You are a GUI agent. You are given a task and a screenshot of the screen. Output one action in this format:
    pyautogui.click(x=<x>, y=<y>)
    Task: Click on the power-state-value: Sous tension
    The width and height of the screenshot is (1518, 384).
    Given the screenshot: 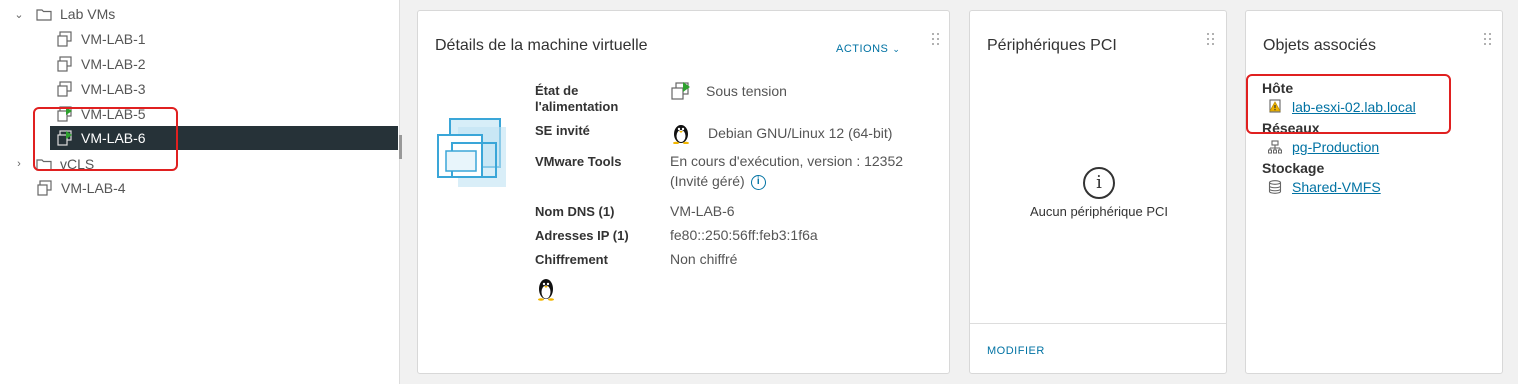 What is the action you would take?
    pyautogui.click(x=728, y=91)
    